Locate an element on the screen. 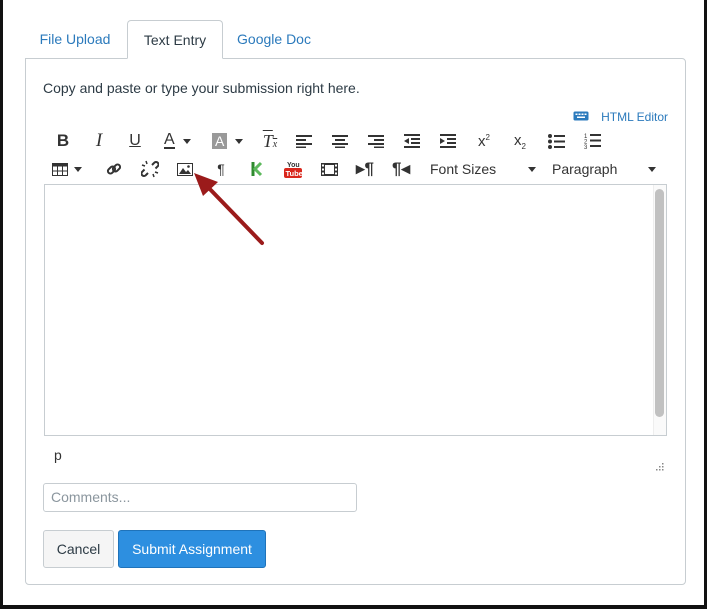 This screenshot has height=609, width=707. subscript-button: x2 is located at coordinates (520, 141).